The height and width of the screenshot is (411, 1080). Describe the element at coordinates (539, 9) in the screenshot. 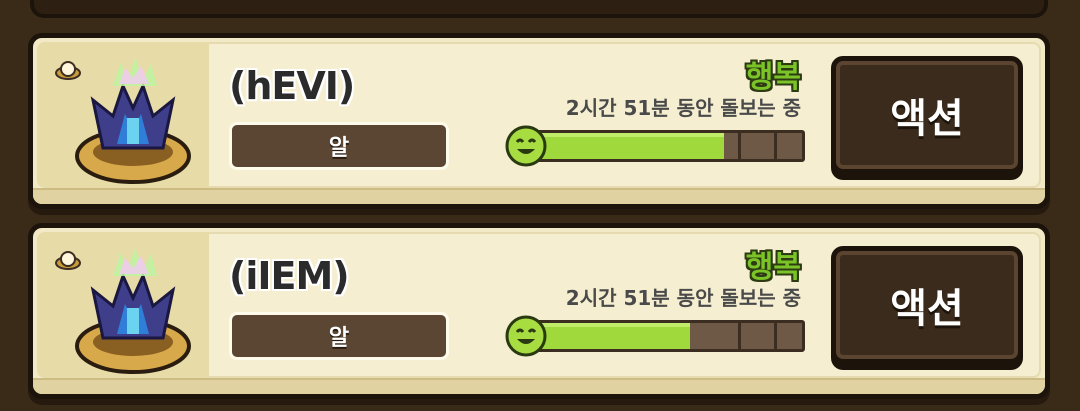

I see `previous-pet-card-edge` at that location.